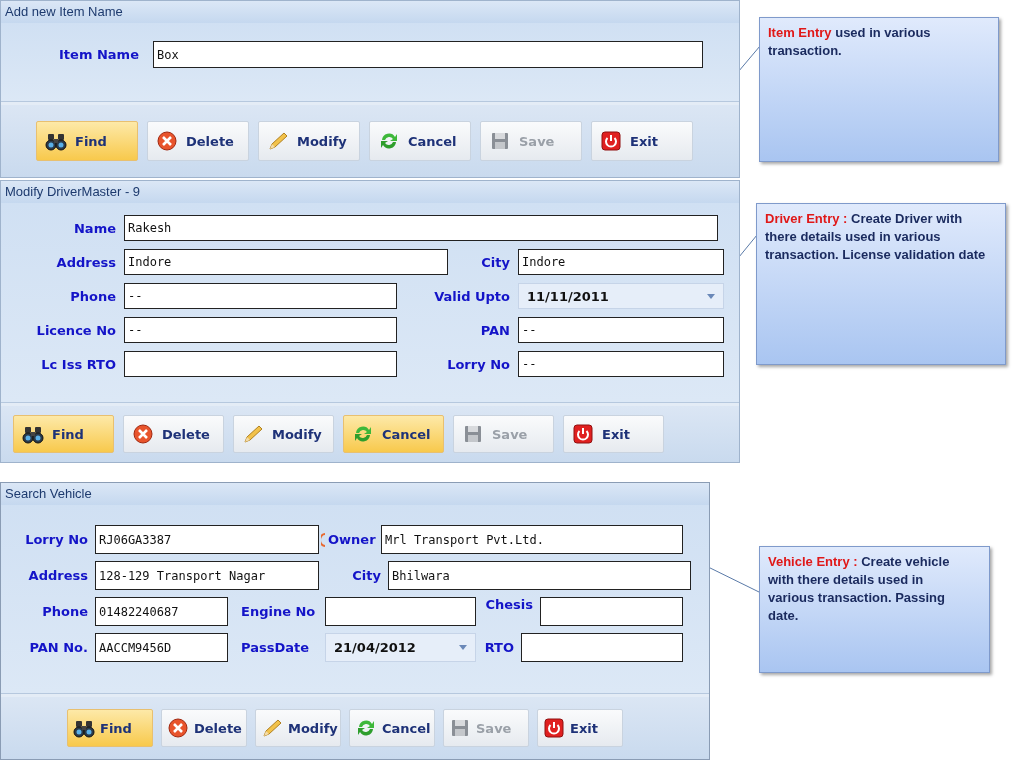  What do you see at coordinates (621, 296) in the screenshot?
I see `date-picker: 11/11/2011` at bounding box center [621, 296].